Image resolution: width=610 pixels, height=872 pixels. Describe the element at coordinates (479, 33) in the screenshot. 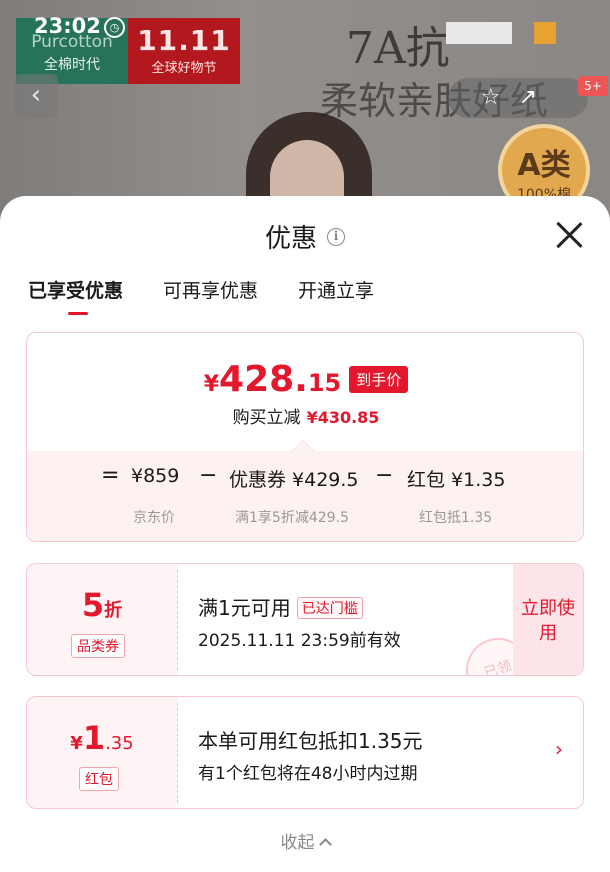

I see `redacted-block` at that location.